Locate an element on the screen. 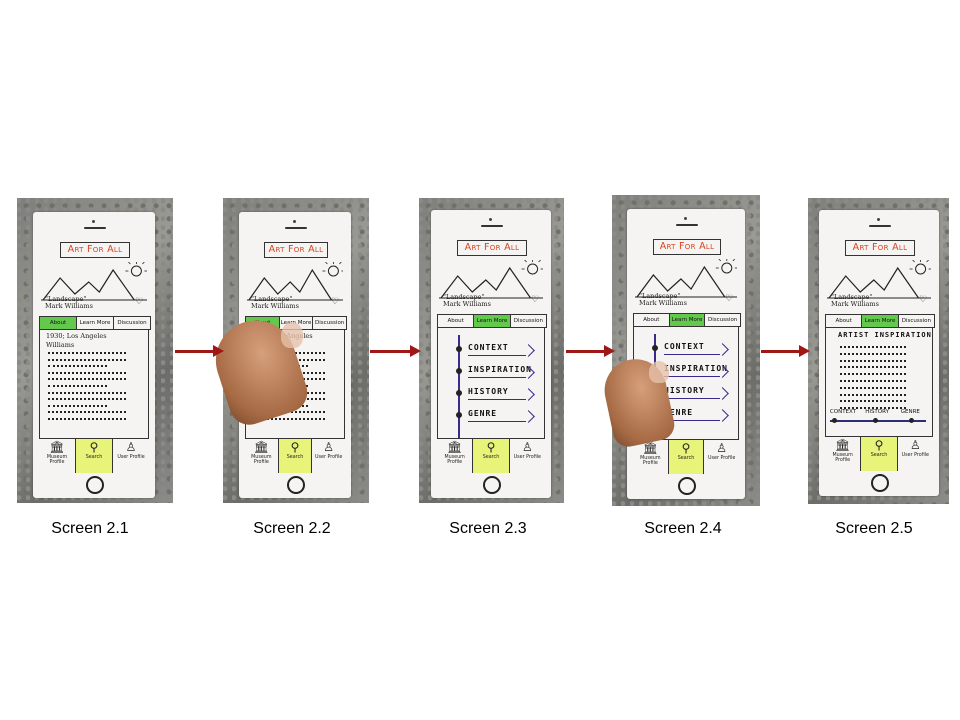  learn-more-genre: Genre is located at coordinates (497, 414).